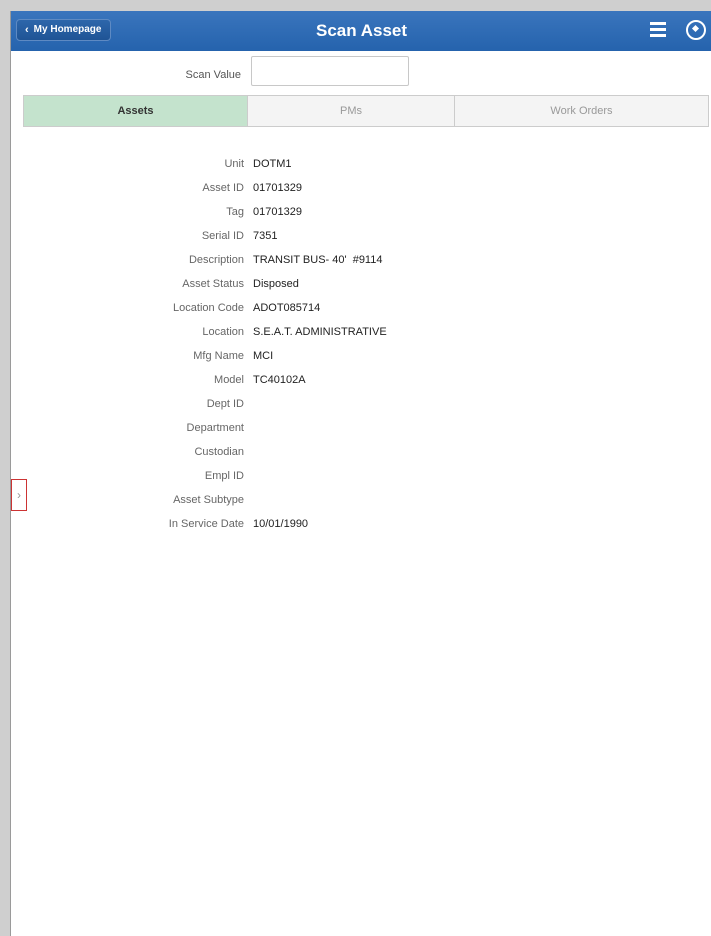 This screenshot has height=936, width=711. Describe the element at coordinates (206, 524) in the screenshot. I see `field-label: In Service Date` at that location.